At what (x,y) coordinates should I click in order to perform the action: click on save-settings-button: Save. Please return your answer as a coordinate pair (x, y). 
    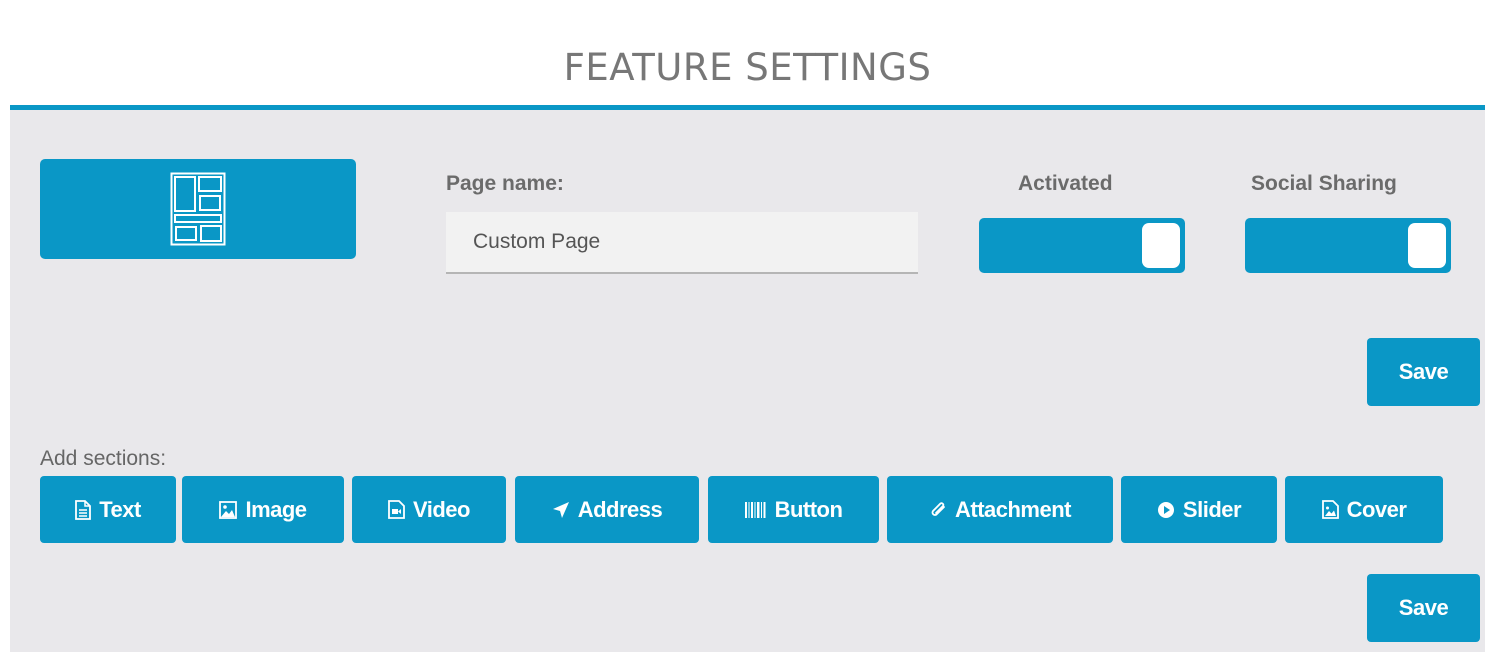
    Looking at the image, I should click on (1423, 372).